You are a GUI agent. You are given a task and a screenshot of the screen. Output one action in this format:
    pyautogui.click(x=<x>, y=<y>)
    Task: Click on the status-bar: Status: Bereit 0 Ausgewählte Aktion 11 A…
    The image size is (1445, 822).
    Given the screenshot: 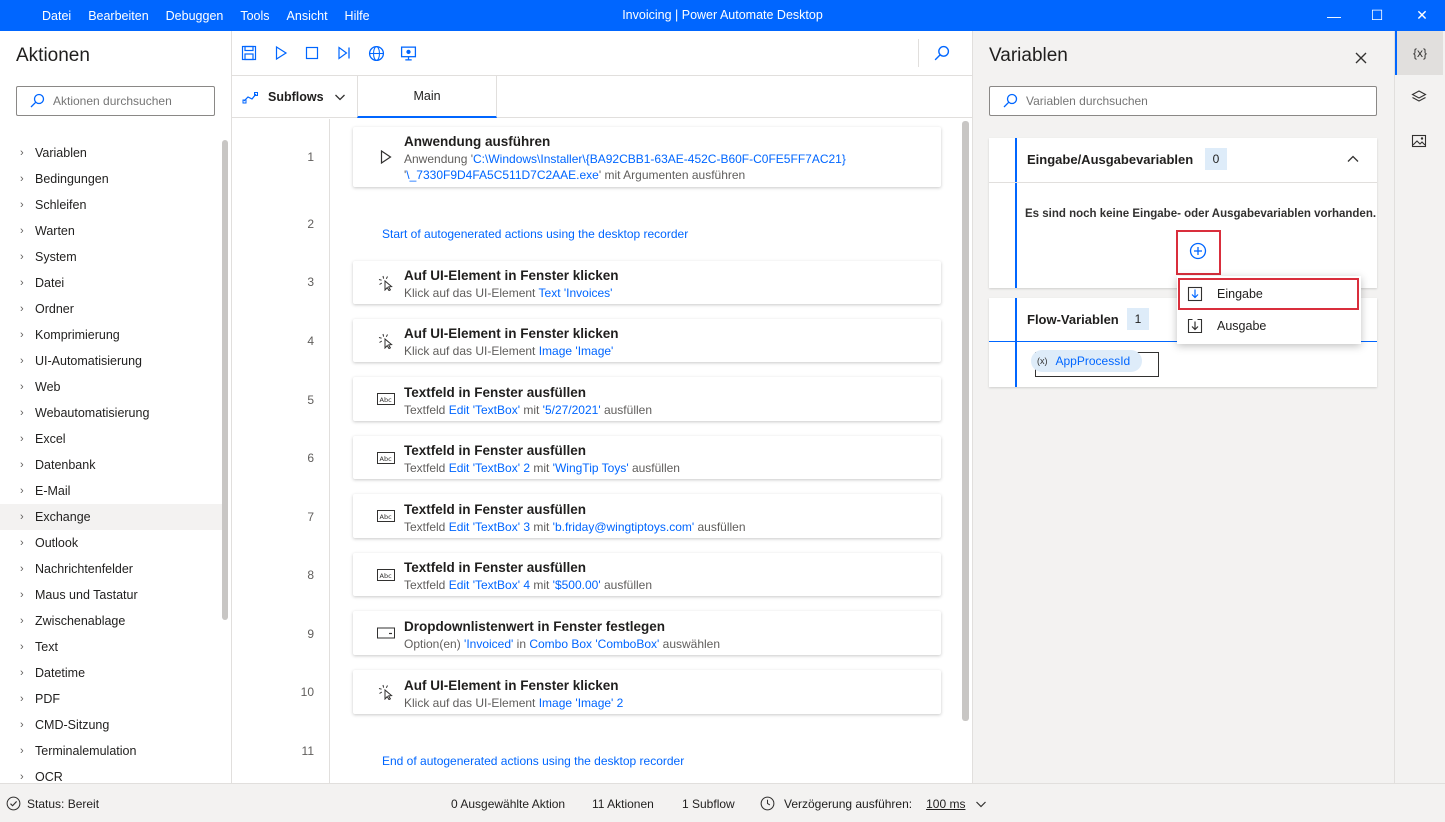 What is the action you would take?
    pyautogui.click(x=722, y=802)
    